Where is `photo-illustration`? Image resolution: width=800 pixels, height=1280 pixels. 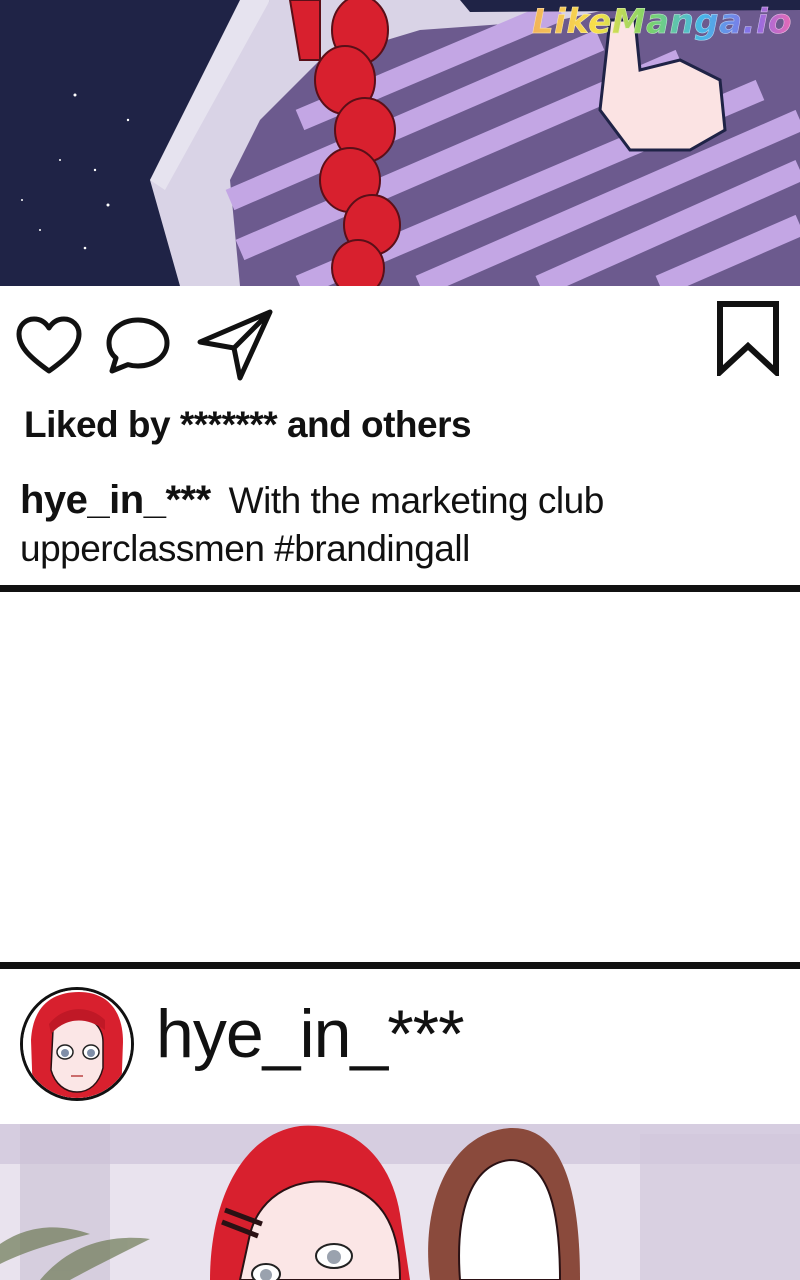 photo-illustration is located at coordinates (400, 1202).